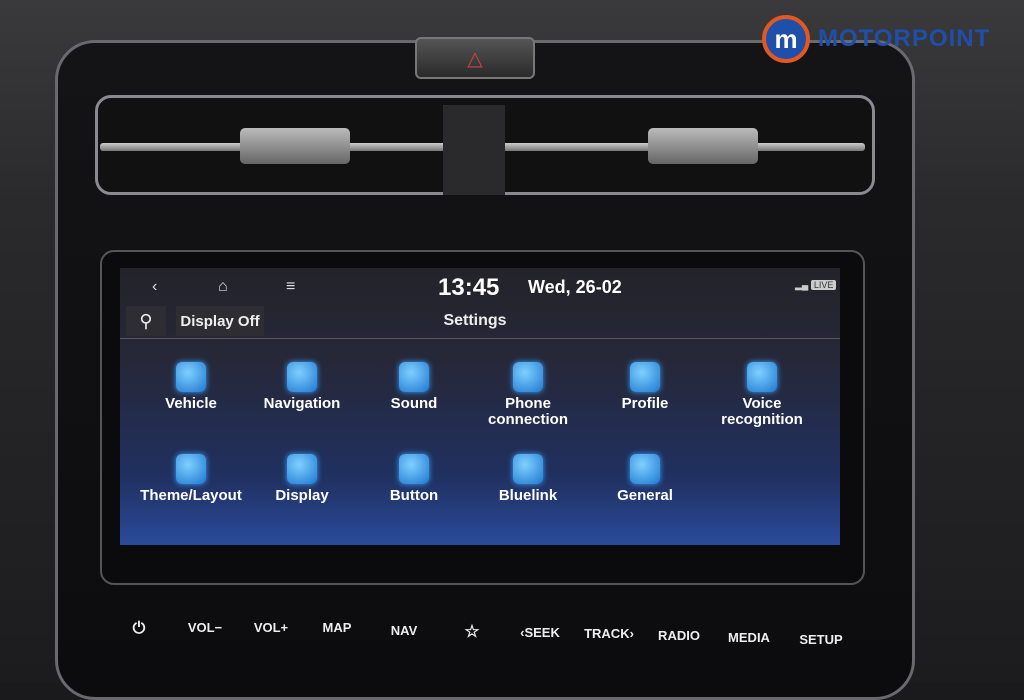 The image size is (1024, 700). What do you see at coordinates (191, 377) in the screenshot?
I see `car-gear-icon` at bounding box center [191, 377].